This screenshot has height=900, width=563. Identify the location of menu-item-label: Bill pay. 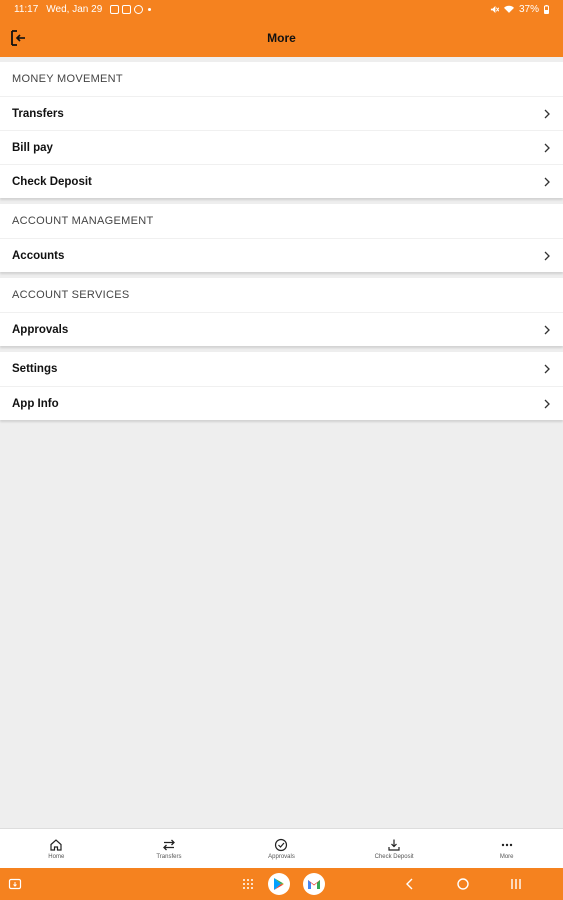
(32, 147).